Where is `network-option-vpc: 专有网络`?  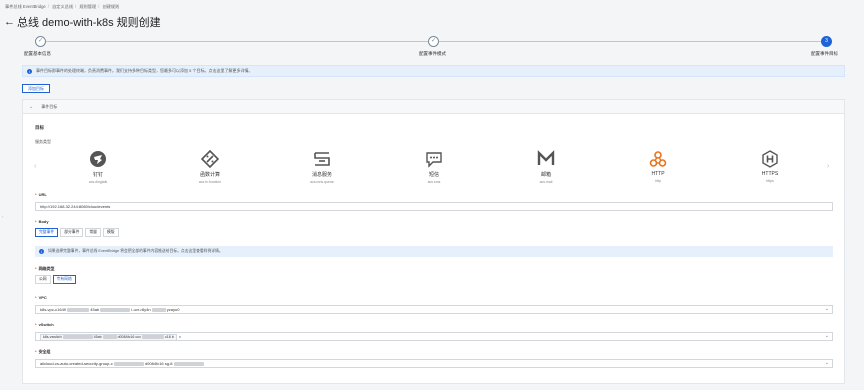 network-option-vpc: 专有网络 is located at coordinates (64, 279).